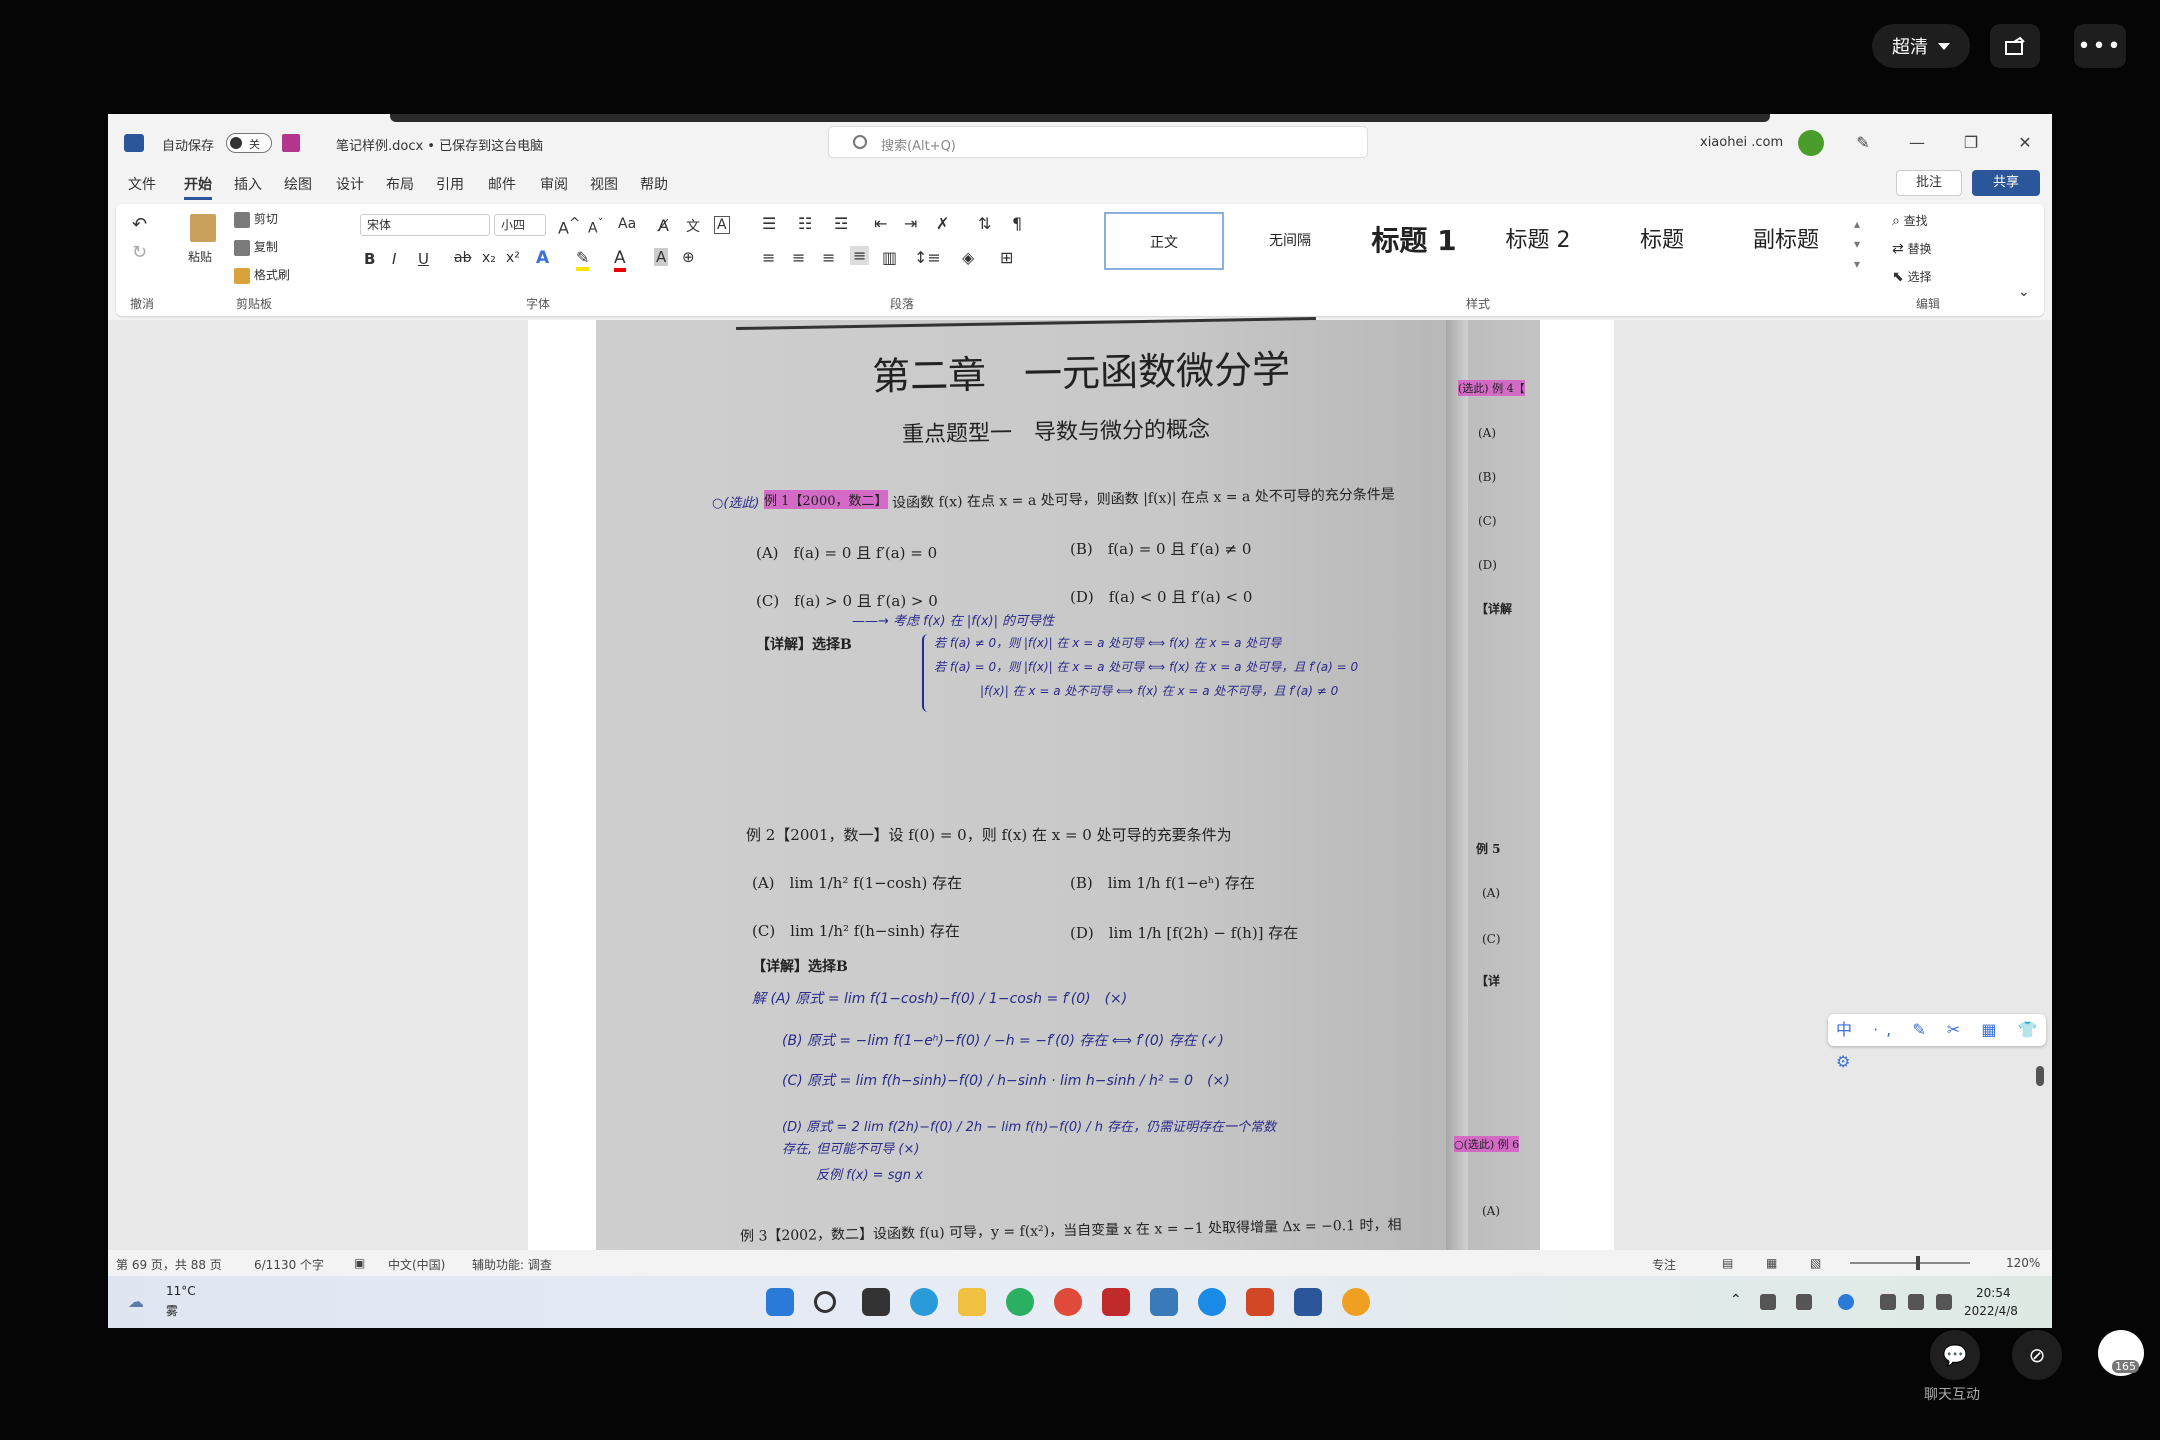 The width and height of the screenshot is (2160, 1440). Describe the element at coordinates (423, 259) in the screenshot. I see `underline-button: U` at that location.